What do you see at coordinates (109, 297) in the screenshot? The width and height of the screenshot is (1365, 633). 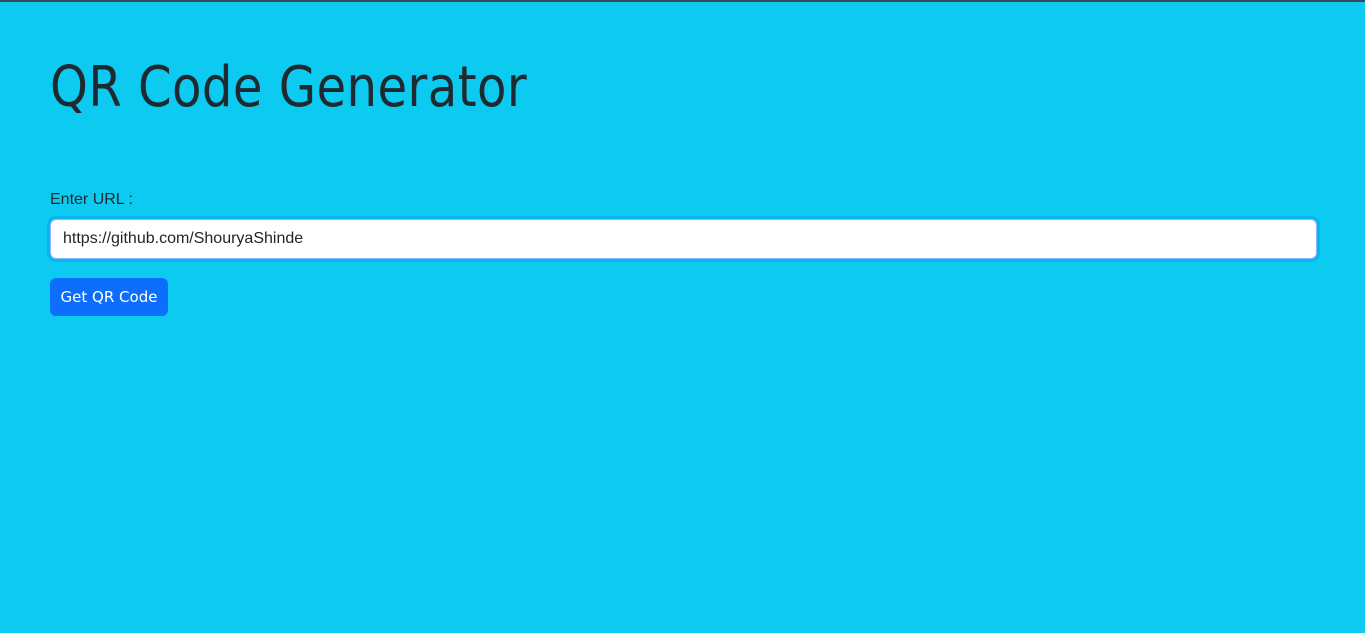 I see `get-qr-code-button: Get QR Code` at bounding box center [109, 297].